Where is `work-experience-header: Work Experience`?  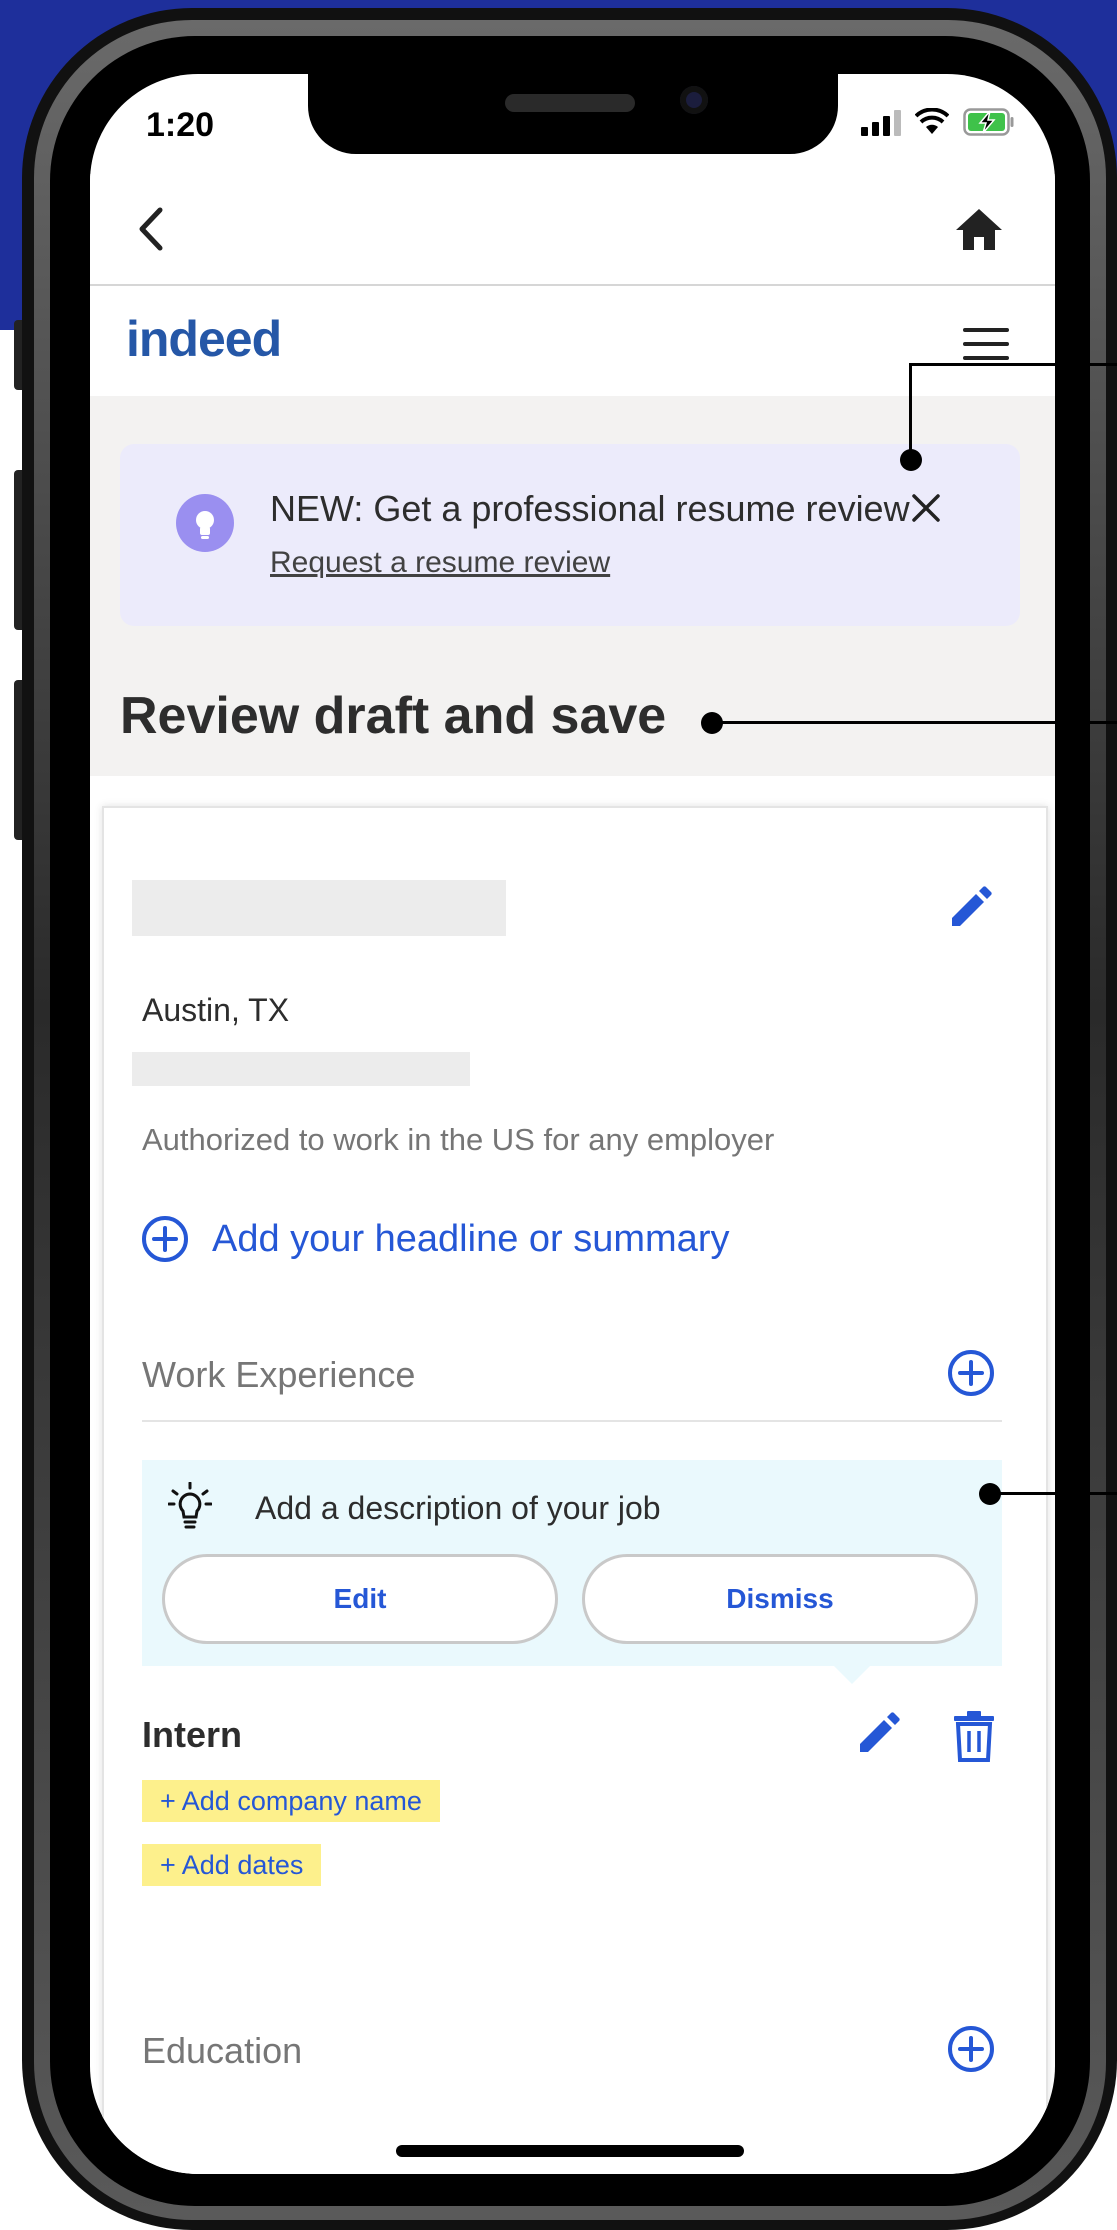
work-experience-header: Work Experience is located at coordinates (572, 1375).